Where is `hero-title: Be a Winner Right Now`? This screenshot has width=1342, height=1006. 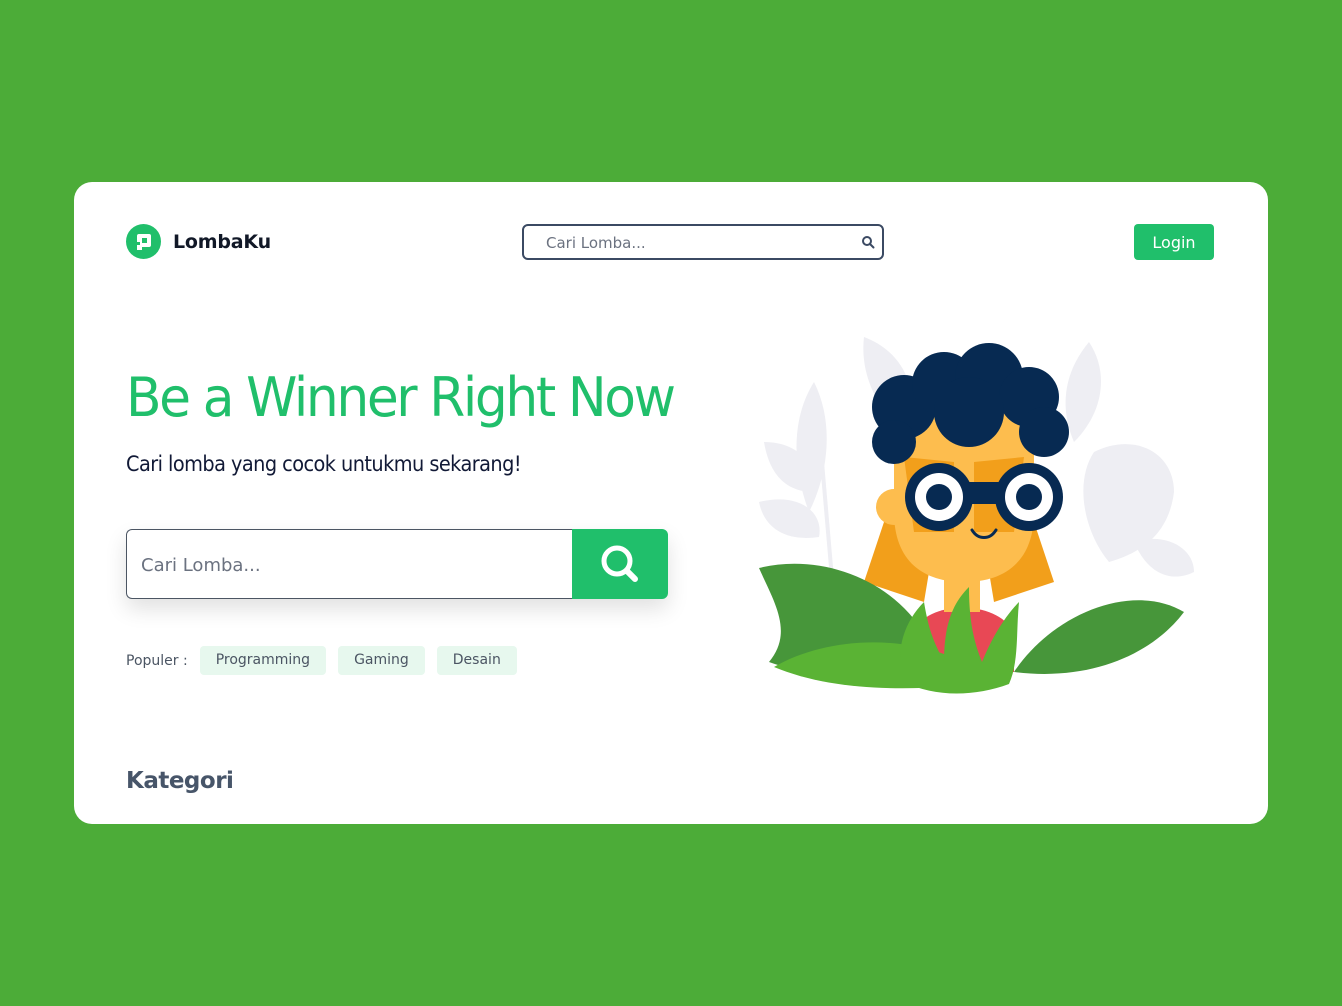 hero-title: Be a Winner Right Now is located at coordinates (401, 397).